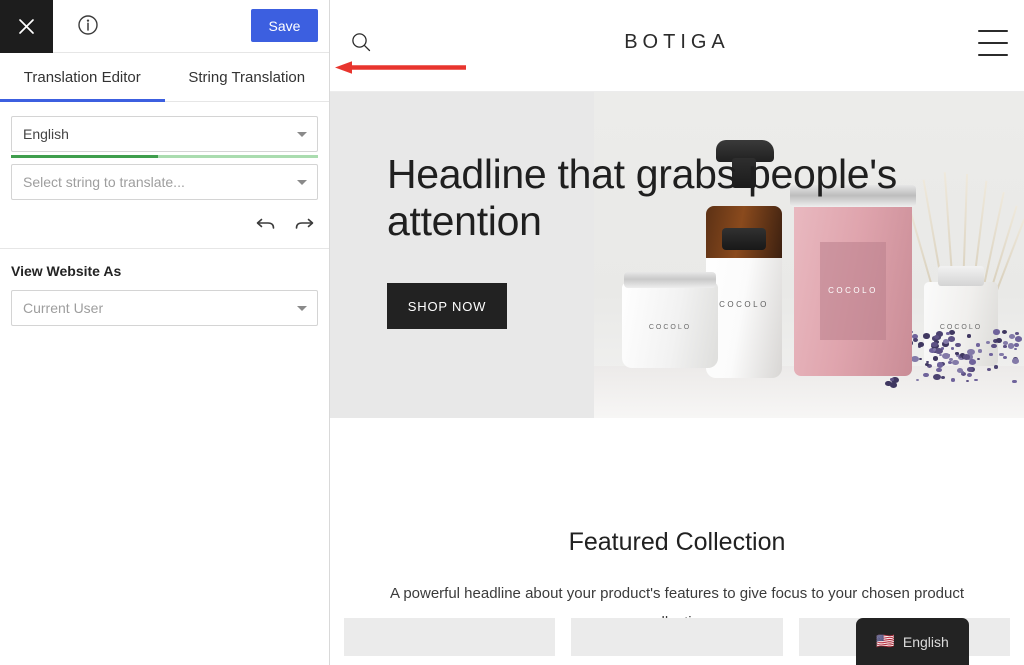 This screenshot has width=1024, height=665. I want to click on language-select: English, so click(164, 134).